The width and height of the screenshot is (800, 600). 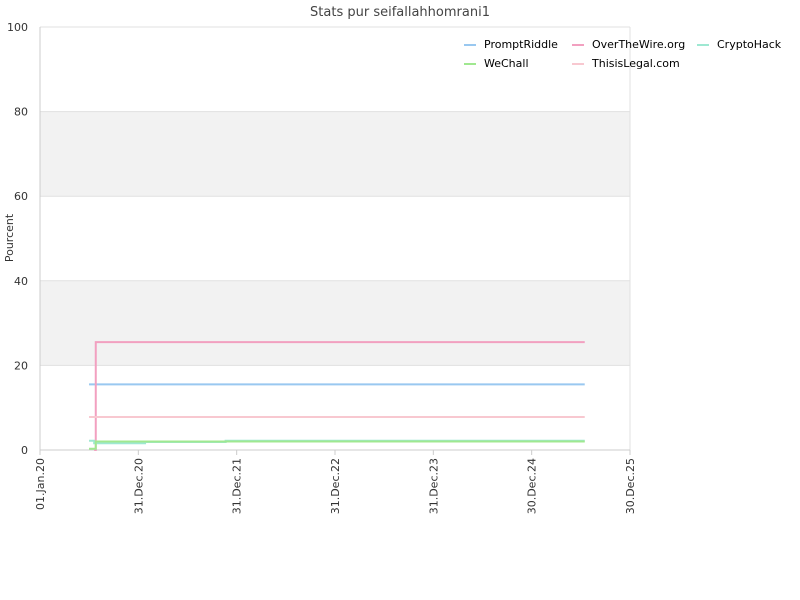 What do you see at coordinates (335, 486) in the screenshot?
I see `x-tick-label: 31.Dec.22` at bounding box center [335, 486].